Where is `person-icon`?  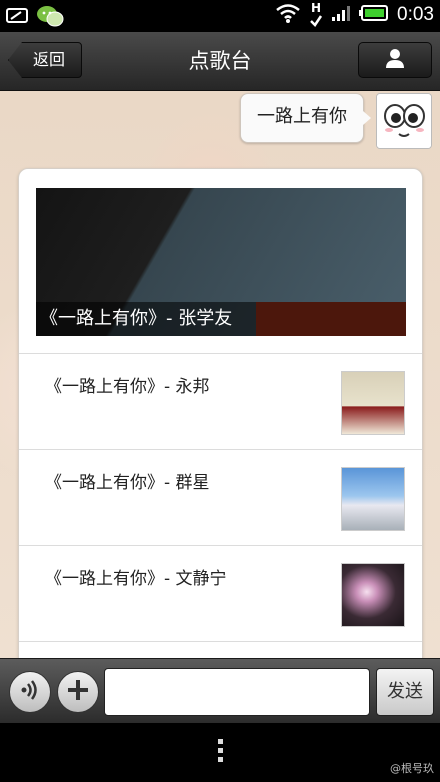 person-icon is located at coordinates (395, 60).